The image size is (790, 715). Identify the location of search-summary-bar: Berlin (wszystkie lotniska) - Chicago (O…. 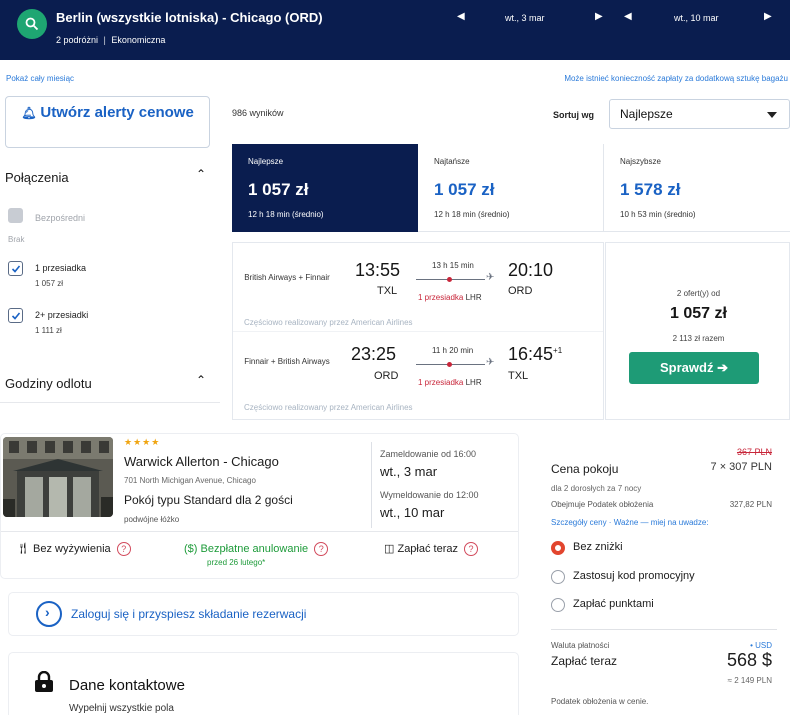
(395, 30).